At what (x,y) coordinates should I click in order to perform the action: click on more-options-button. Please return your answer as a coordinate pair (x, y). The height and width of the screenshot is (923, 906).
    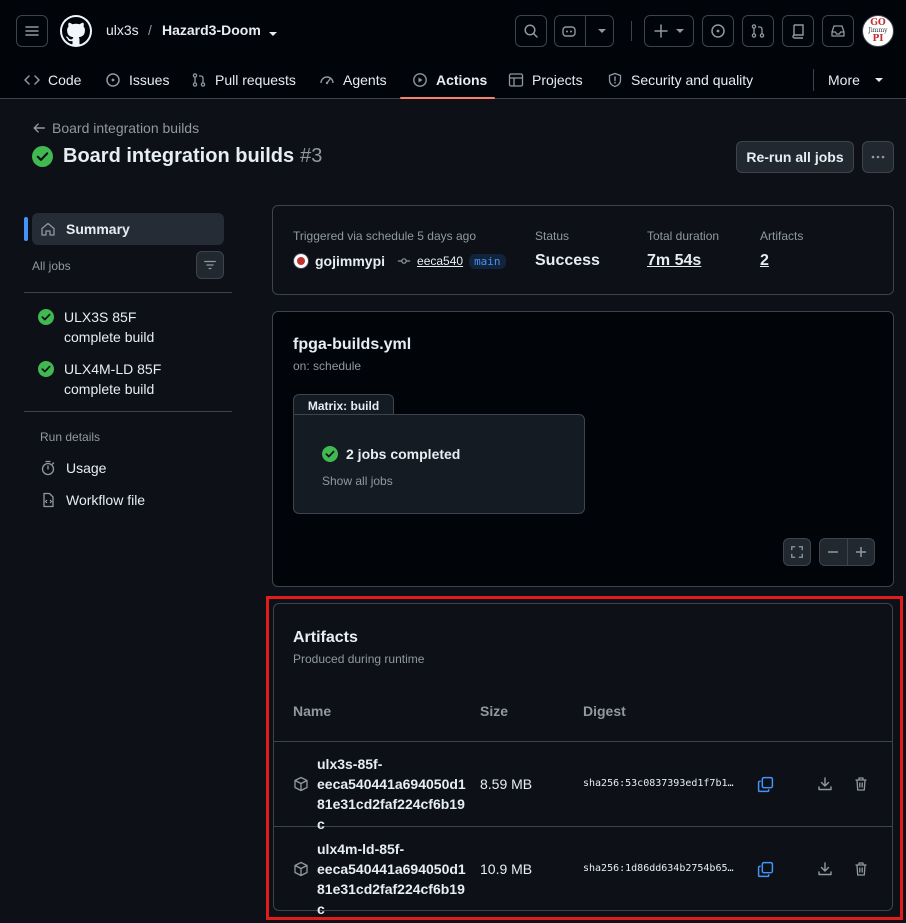
    Looking at the image, I should click on (878, 157).